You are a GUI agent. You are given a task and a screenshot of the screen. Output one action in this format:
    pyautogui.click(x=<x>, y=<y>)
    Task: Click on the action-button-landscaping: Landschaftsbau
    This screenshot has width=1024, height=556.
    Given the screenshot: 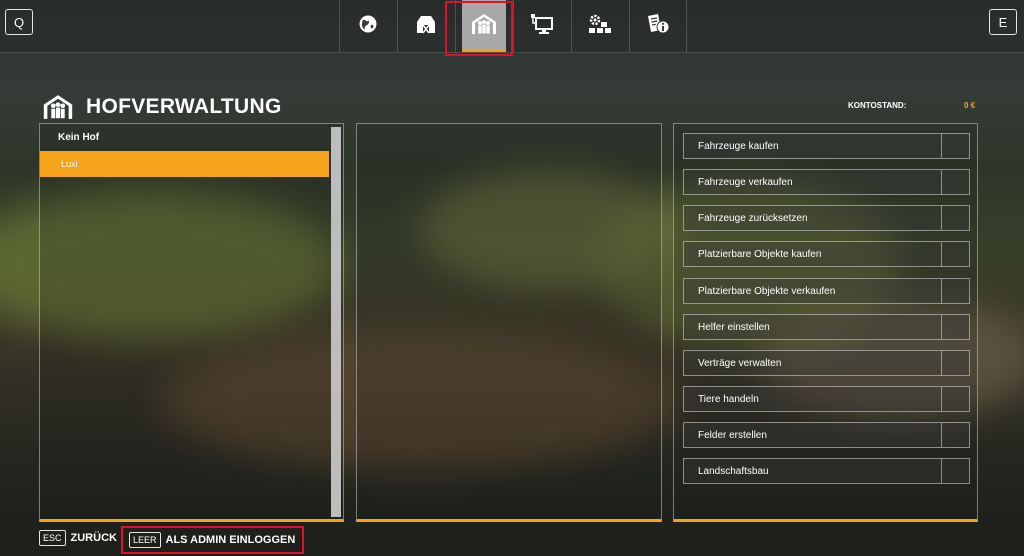 What is the action you would take?
    pyautogui.click(x=826, y=471)
    